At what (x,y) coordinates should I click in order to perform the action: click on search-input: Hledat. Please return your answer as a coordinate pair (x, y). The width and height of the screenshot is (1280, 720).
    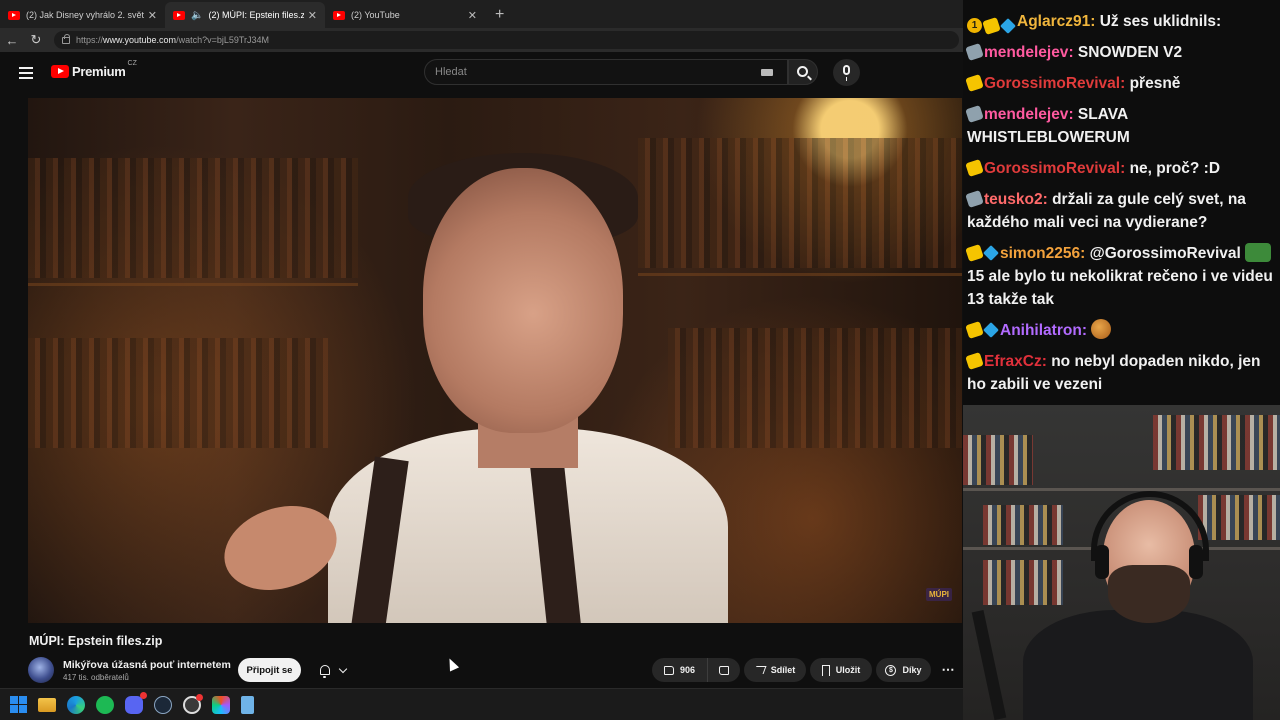
    Looking at the image, I should click on (606, 72).